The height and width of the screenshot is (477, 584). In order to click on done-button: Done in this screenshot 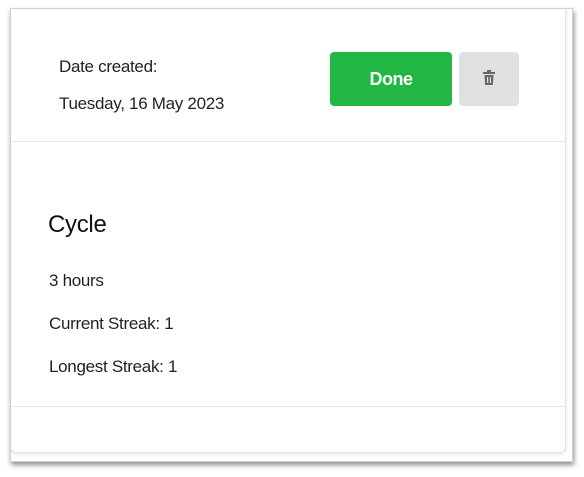, I will do `click(391, 79)`.